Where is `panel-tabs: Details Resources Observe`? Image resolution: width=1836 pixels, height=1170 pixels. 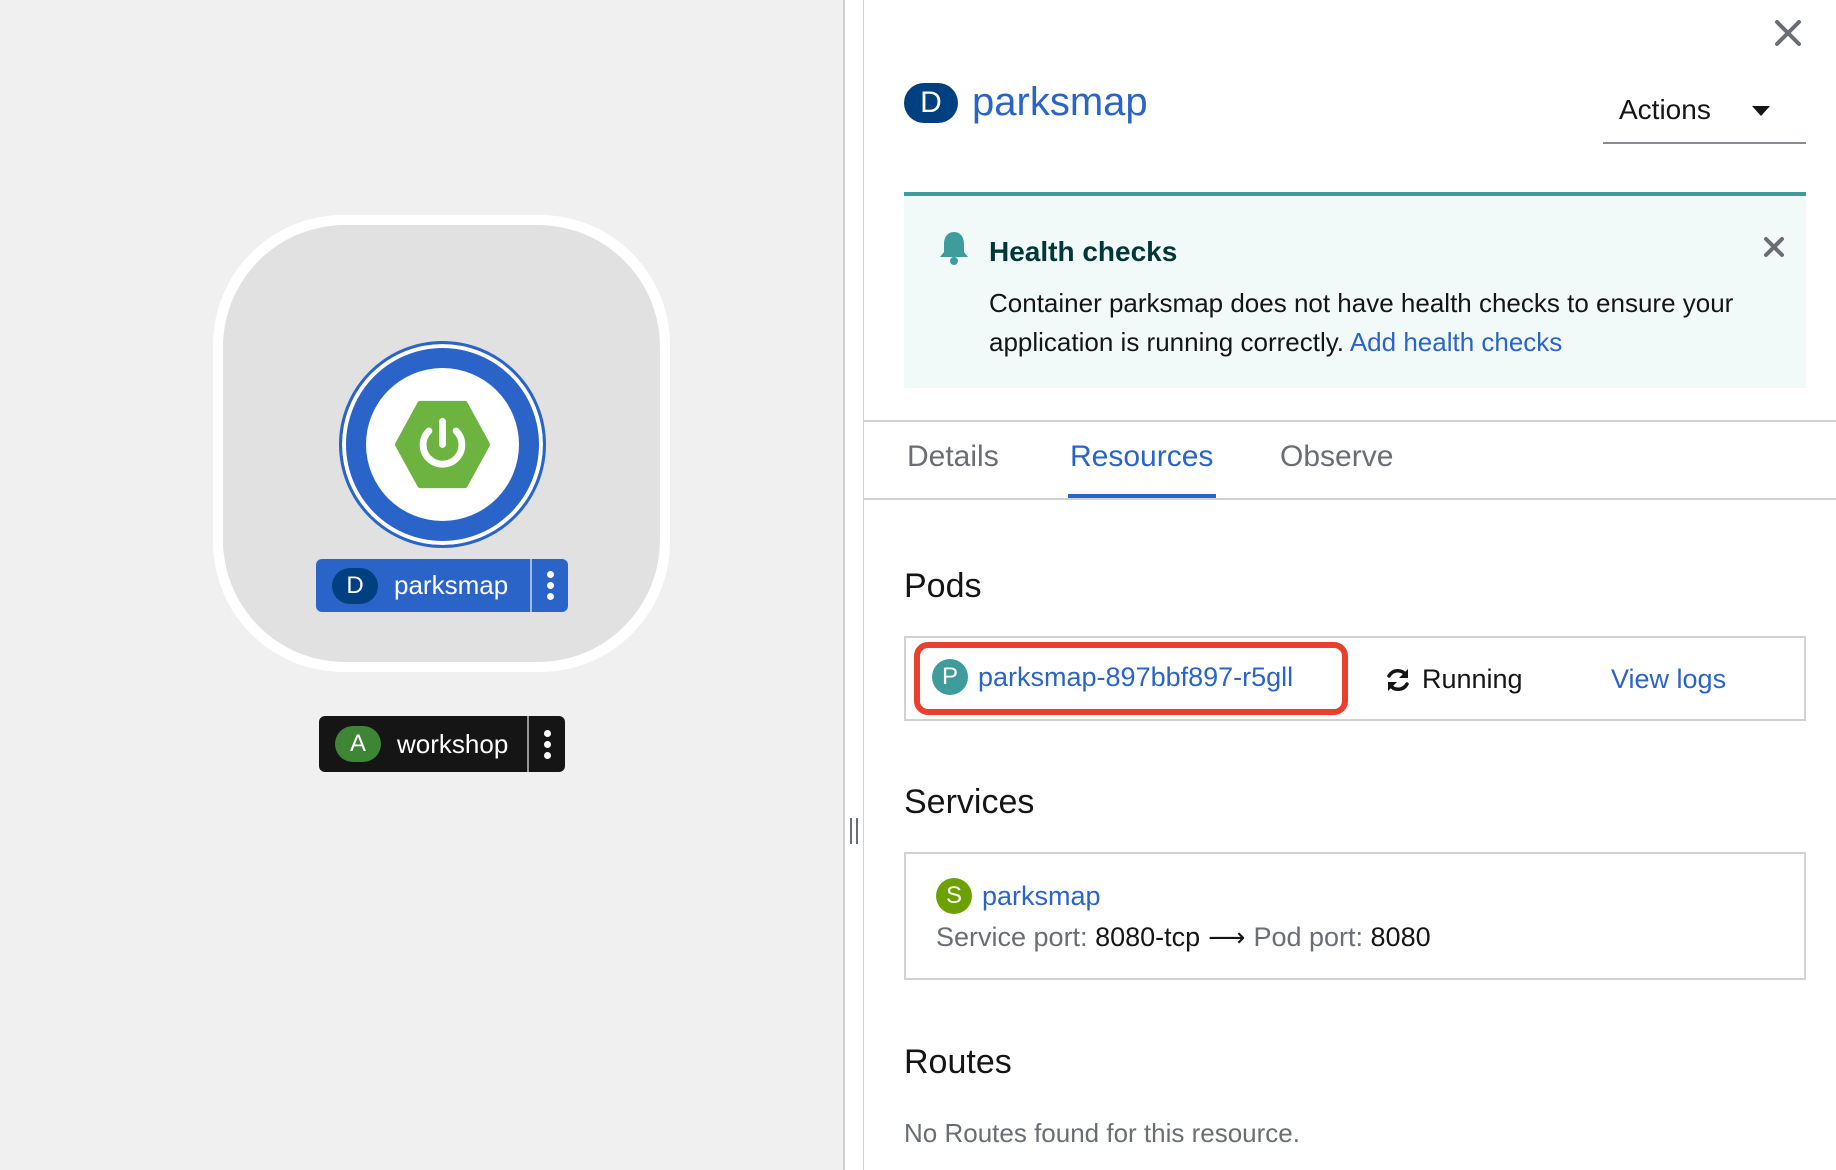
panel-tabs: Details Resources Observe is located at coordinates (1350, 460).